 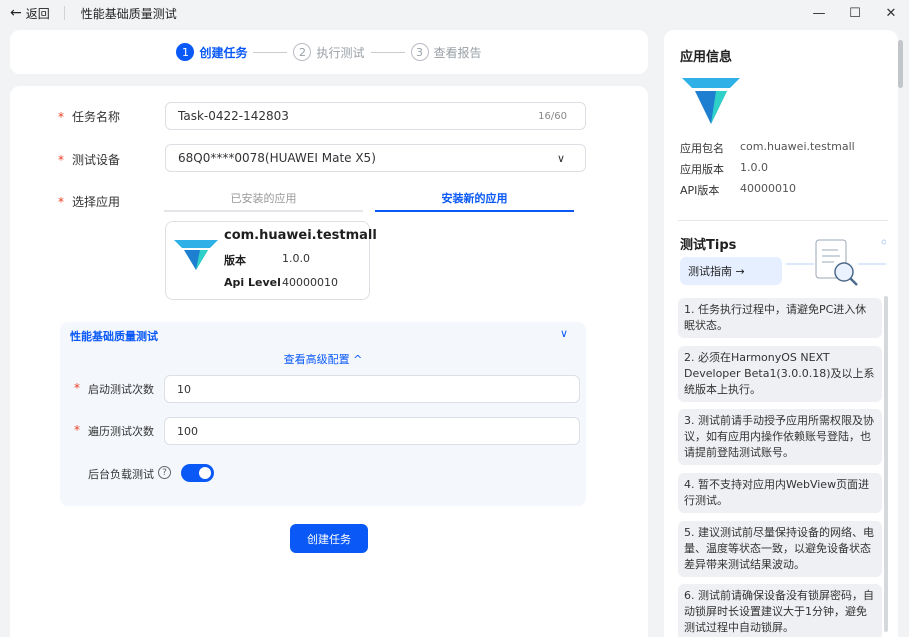 What do you see at coordinates (121, 389) in the screenshot?
I see `launch-count-label: 启动测试次数` at bounding box center [121, 389].